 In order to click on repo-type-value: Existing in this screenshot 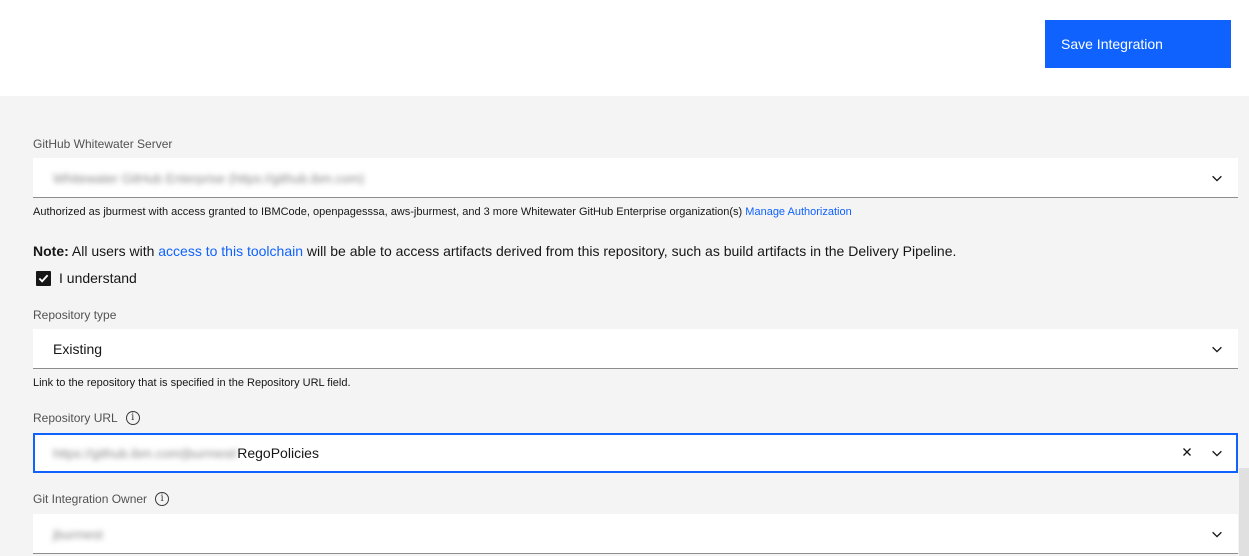, I will do `click(78, 349)`.